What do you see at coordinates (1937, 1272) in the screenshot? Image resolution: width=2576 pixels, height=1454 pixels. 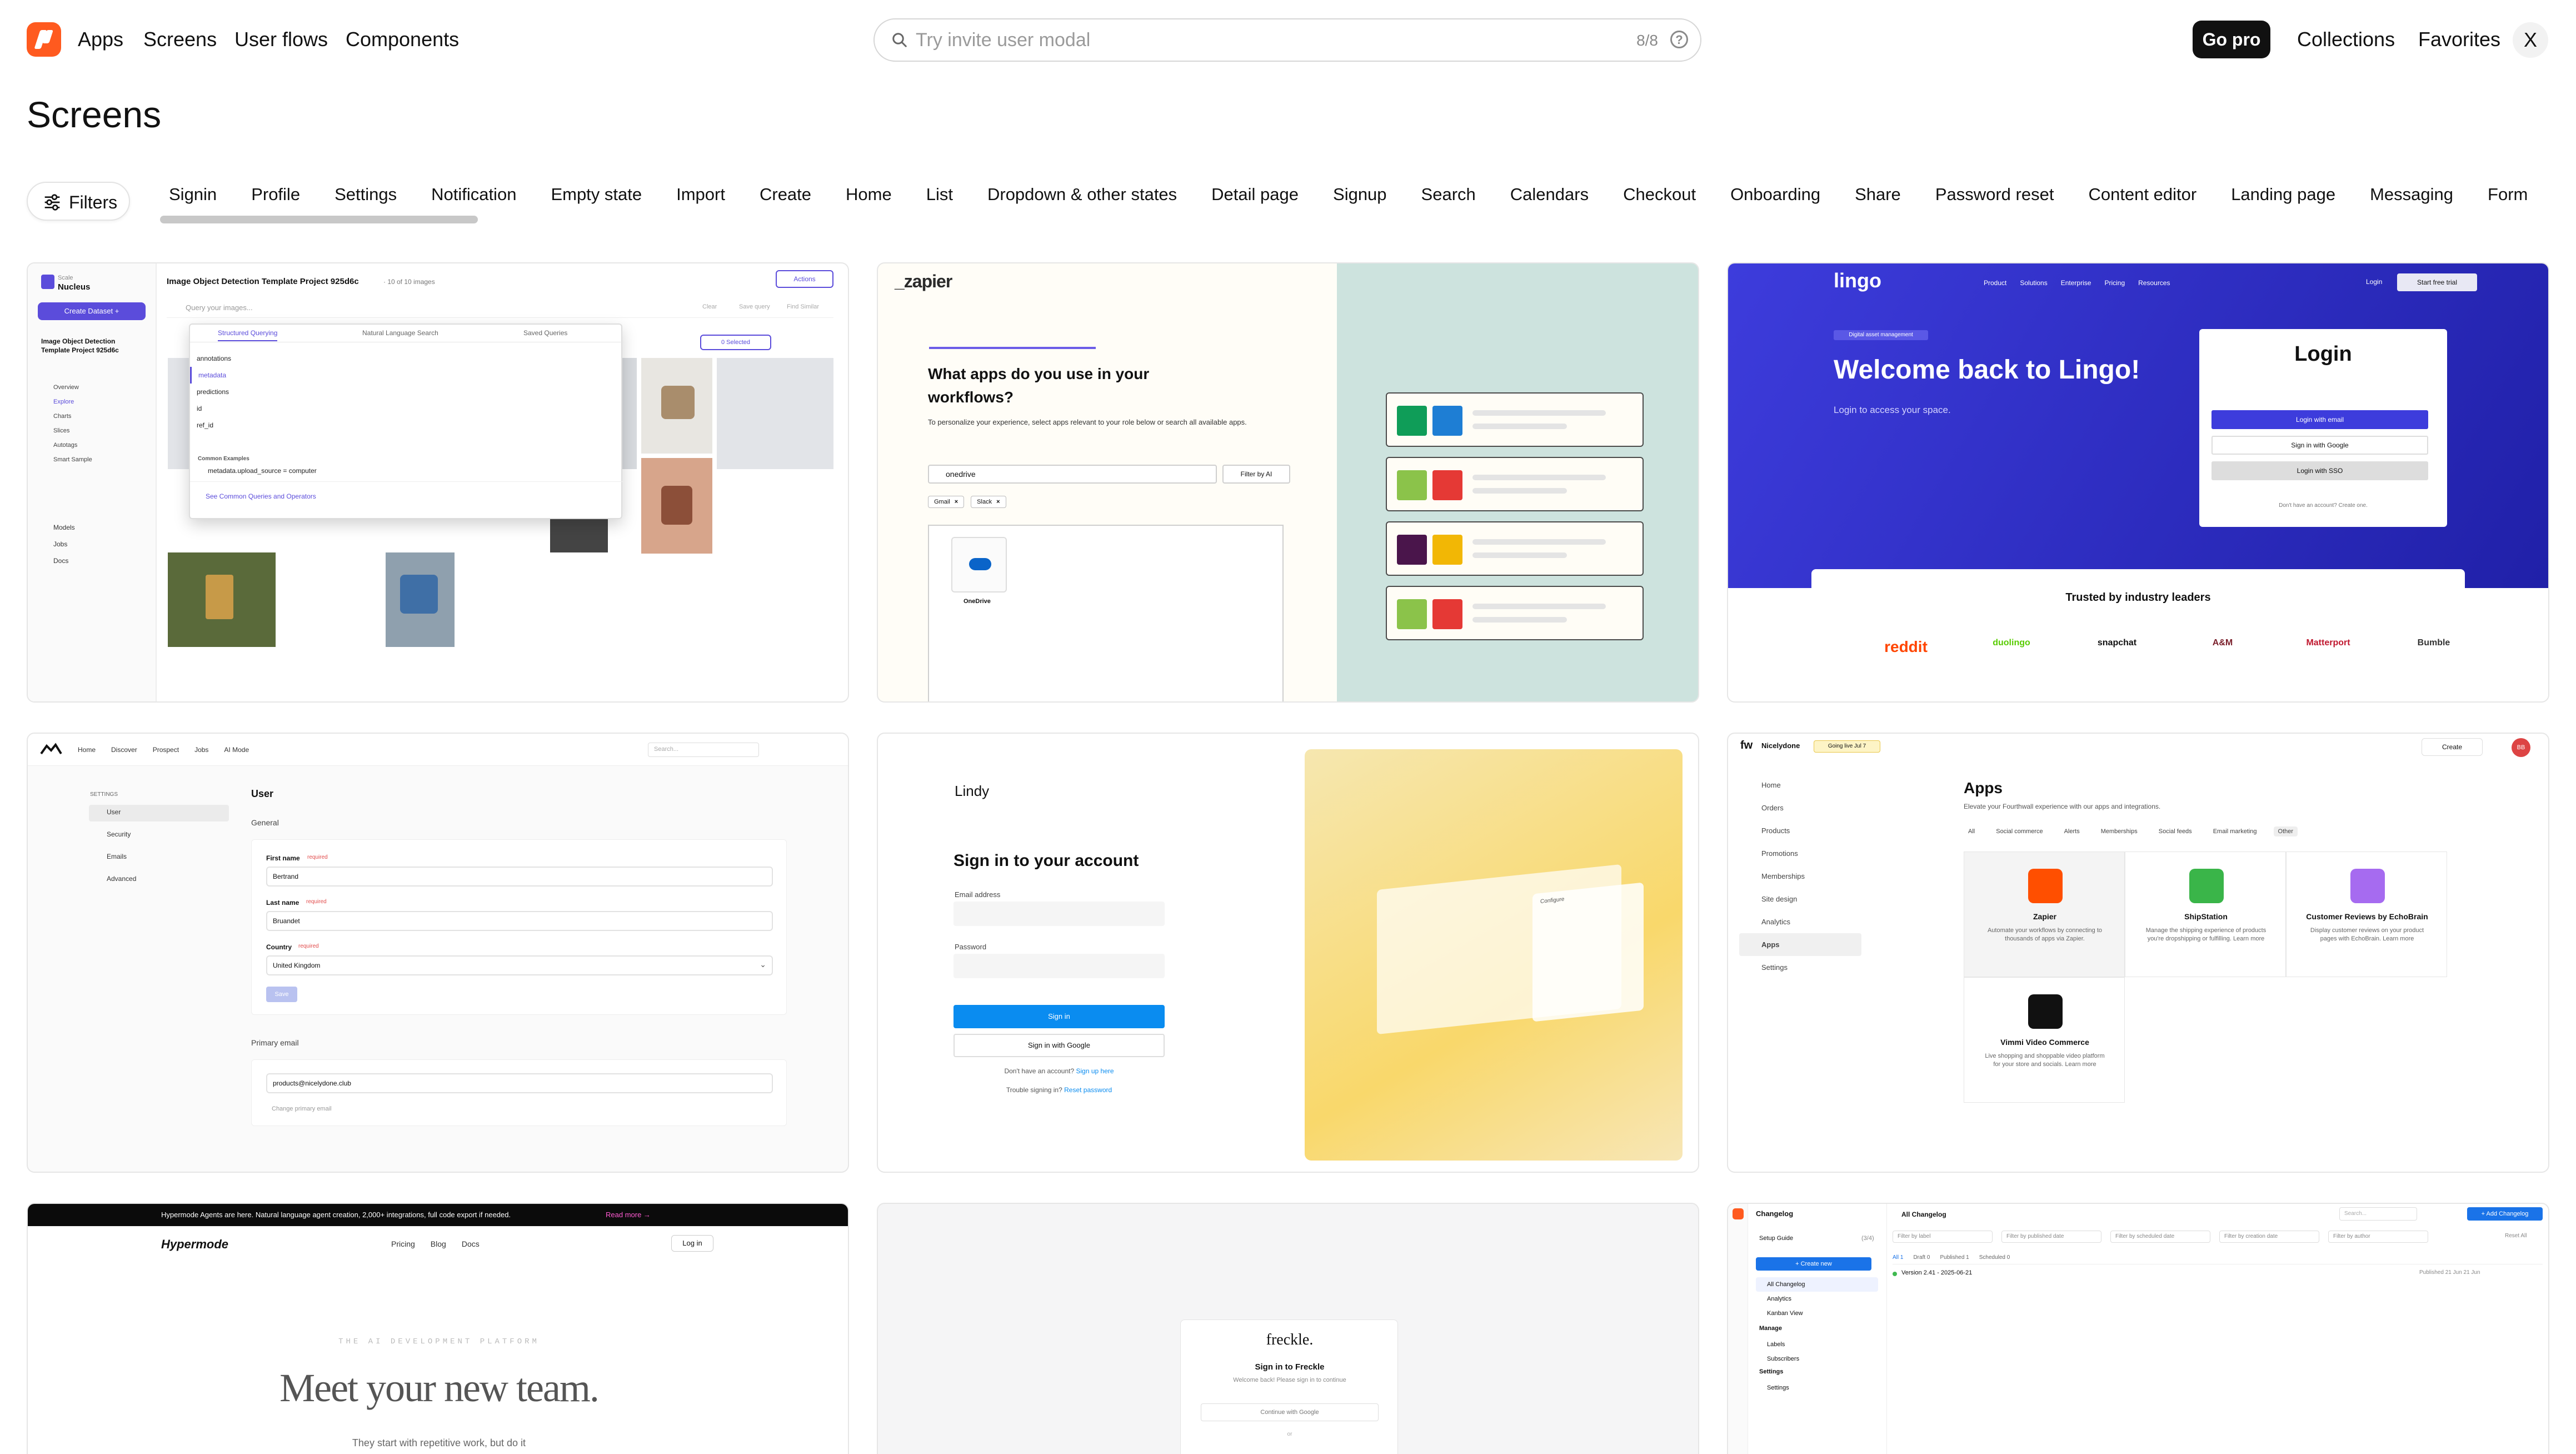 I see `changelog-entry: Version 2.41 - 2025-06-21` at bounding box center [1937, 1272].